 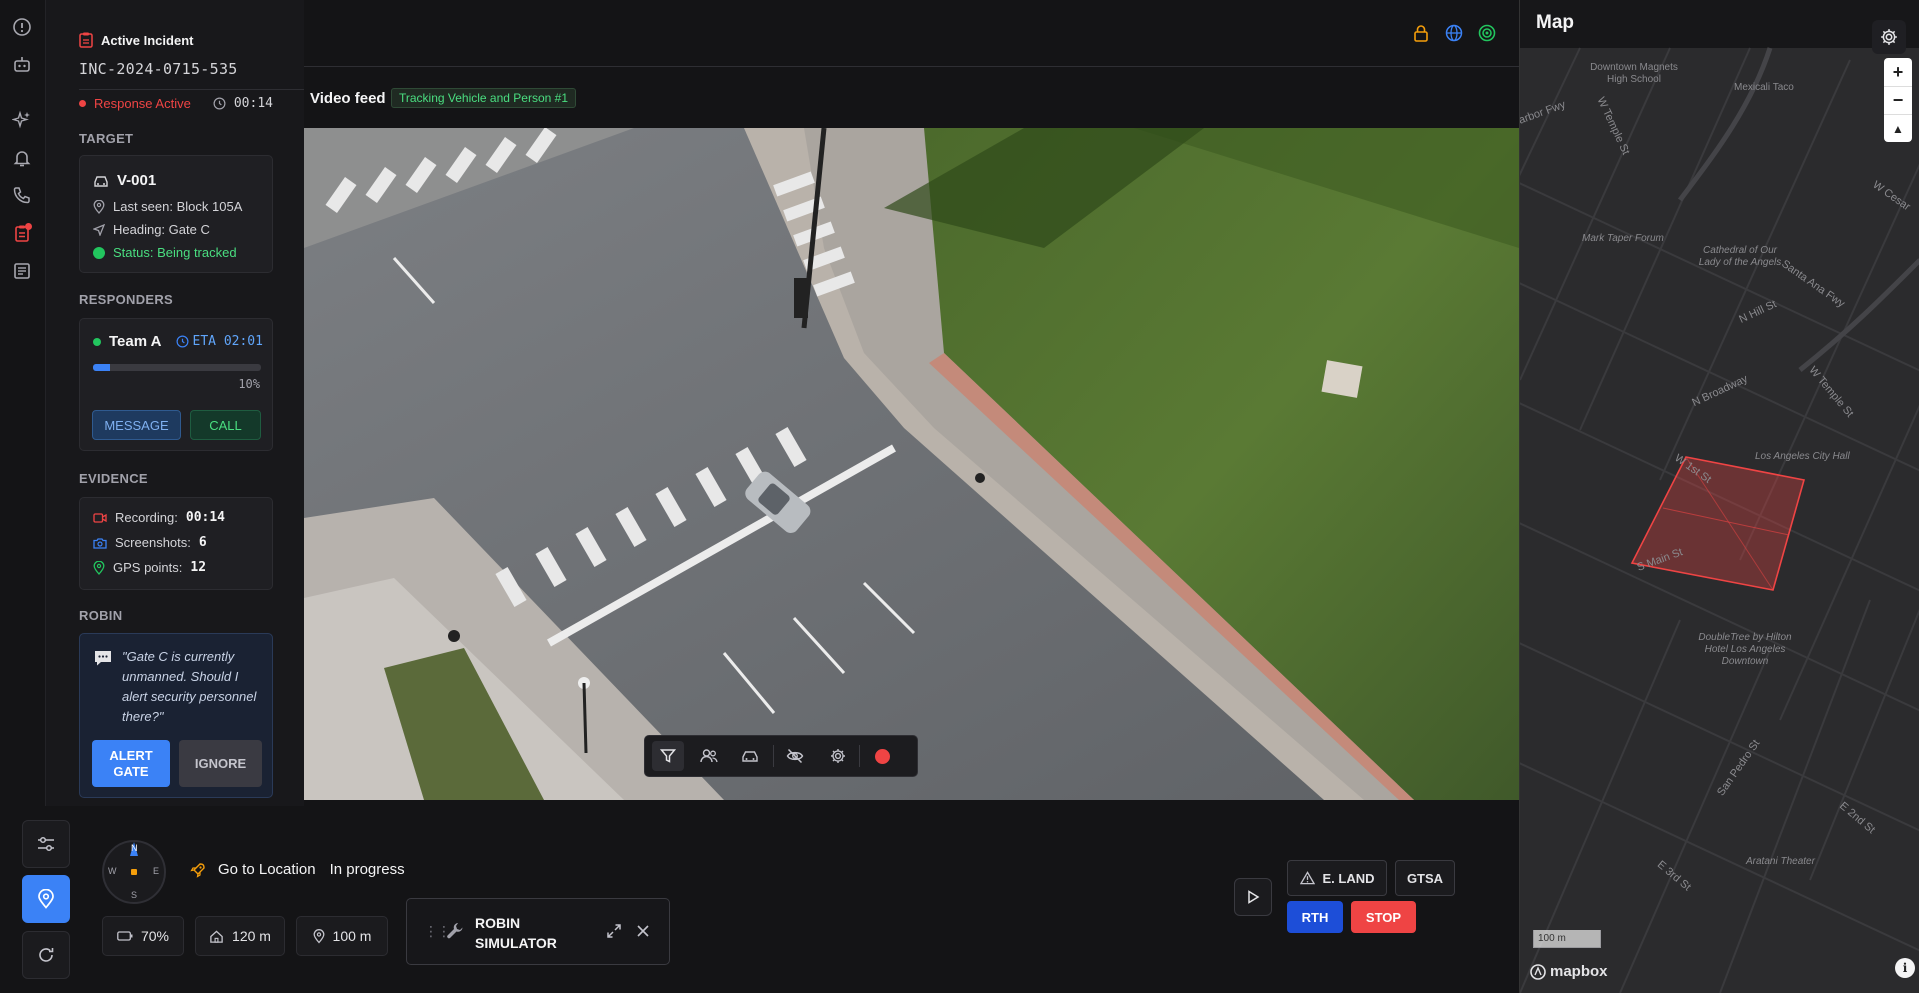 I want to click on heading-text: Heading: Gate C, so click(x=161, y=229).